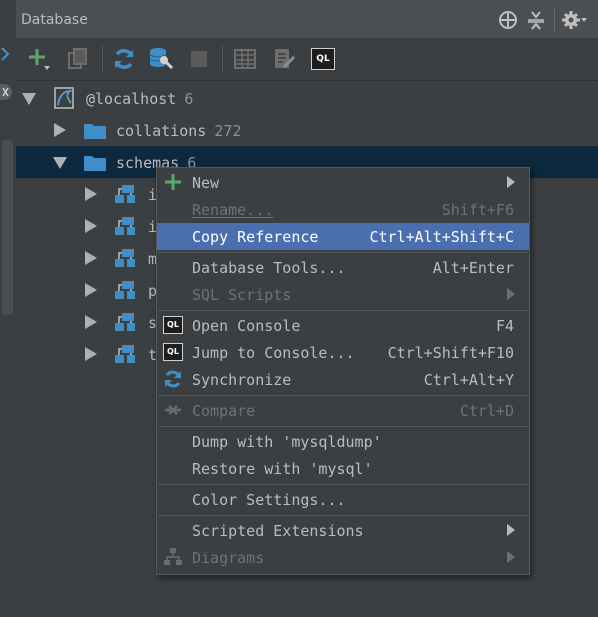 Image resolution: width=598 pixels, height=617 pixels. What do you see at coordinates (189, 99) in the screenshot?
I see `host-count: 6` at bounding box center [189, 99].